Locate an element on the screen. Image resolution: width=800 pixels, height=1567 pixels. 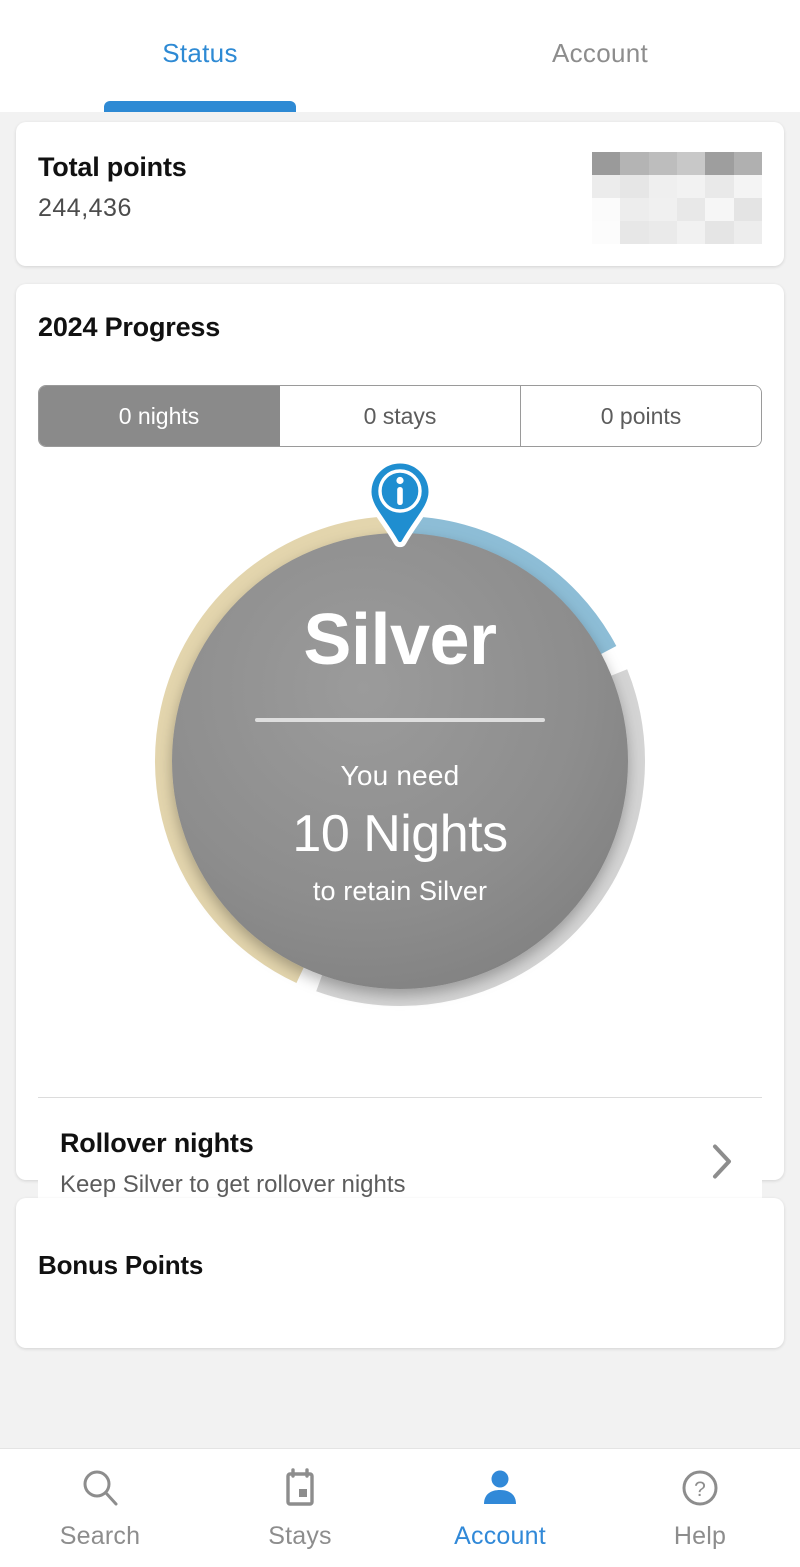
rollover-title: Rollover nights is located at coordinates (157, 1143).